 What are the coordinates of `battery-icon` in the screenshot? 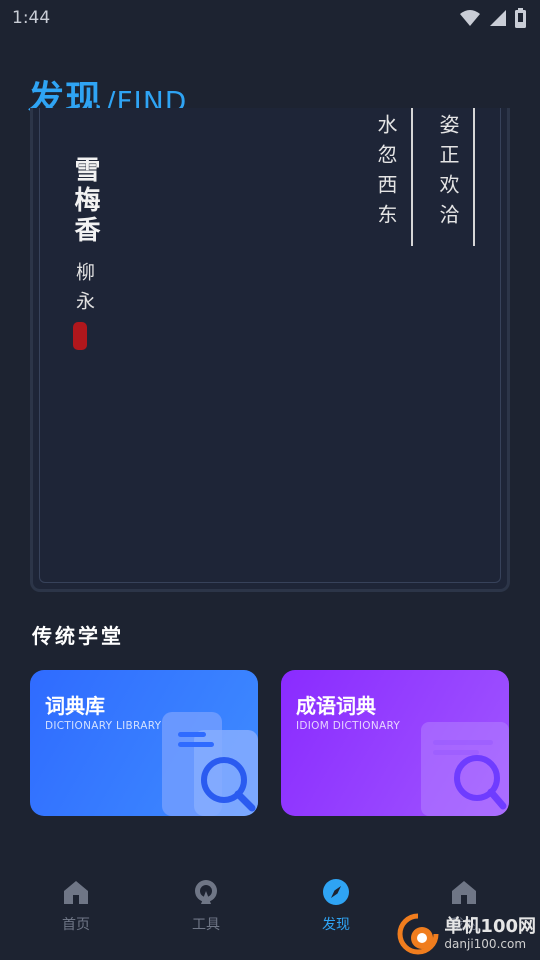 It's located at (520, 18).